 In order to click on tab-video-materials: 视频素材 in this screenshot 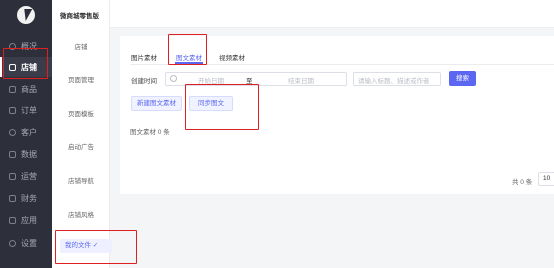, I will do `click(232, 57)`.